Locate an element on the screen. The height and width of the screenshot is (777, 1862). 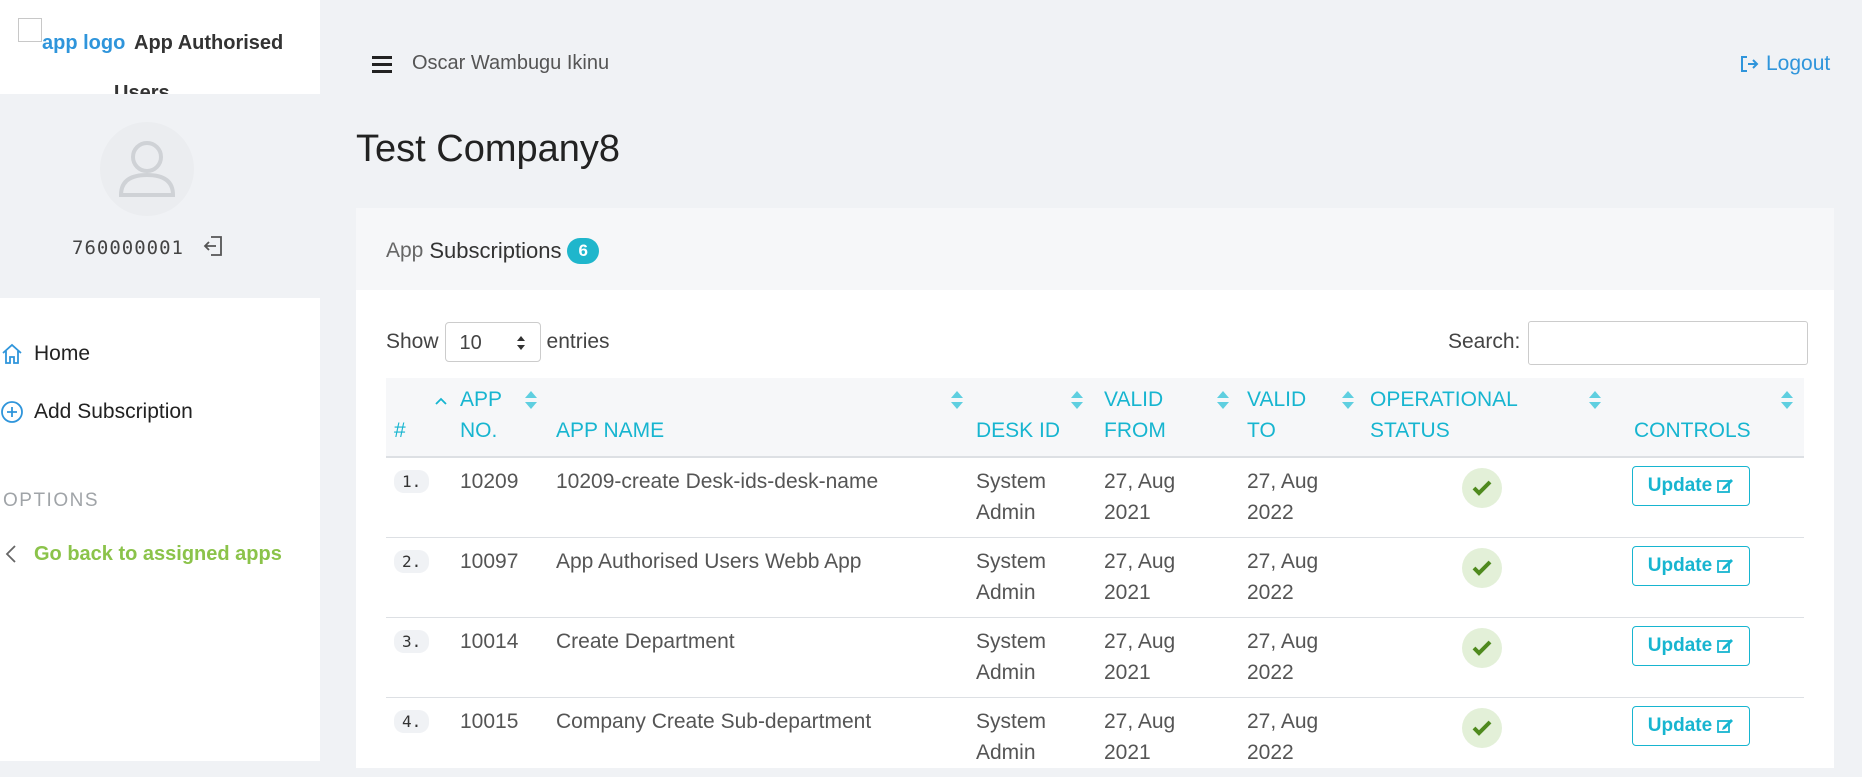
options-heading: OPTIONS is located at coordinates (51, 500).